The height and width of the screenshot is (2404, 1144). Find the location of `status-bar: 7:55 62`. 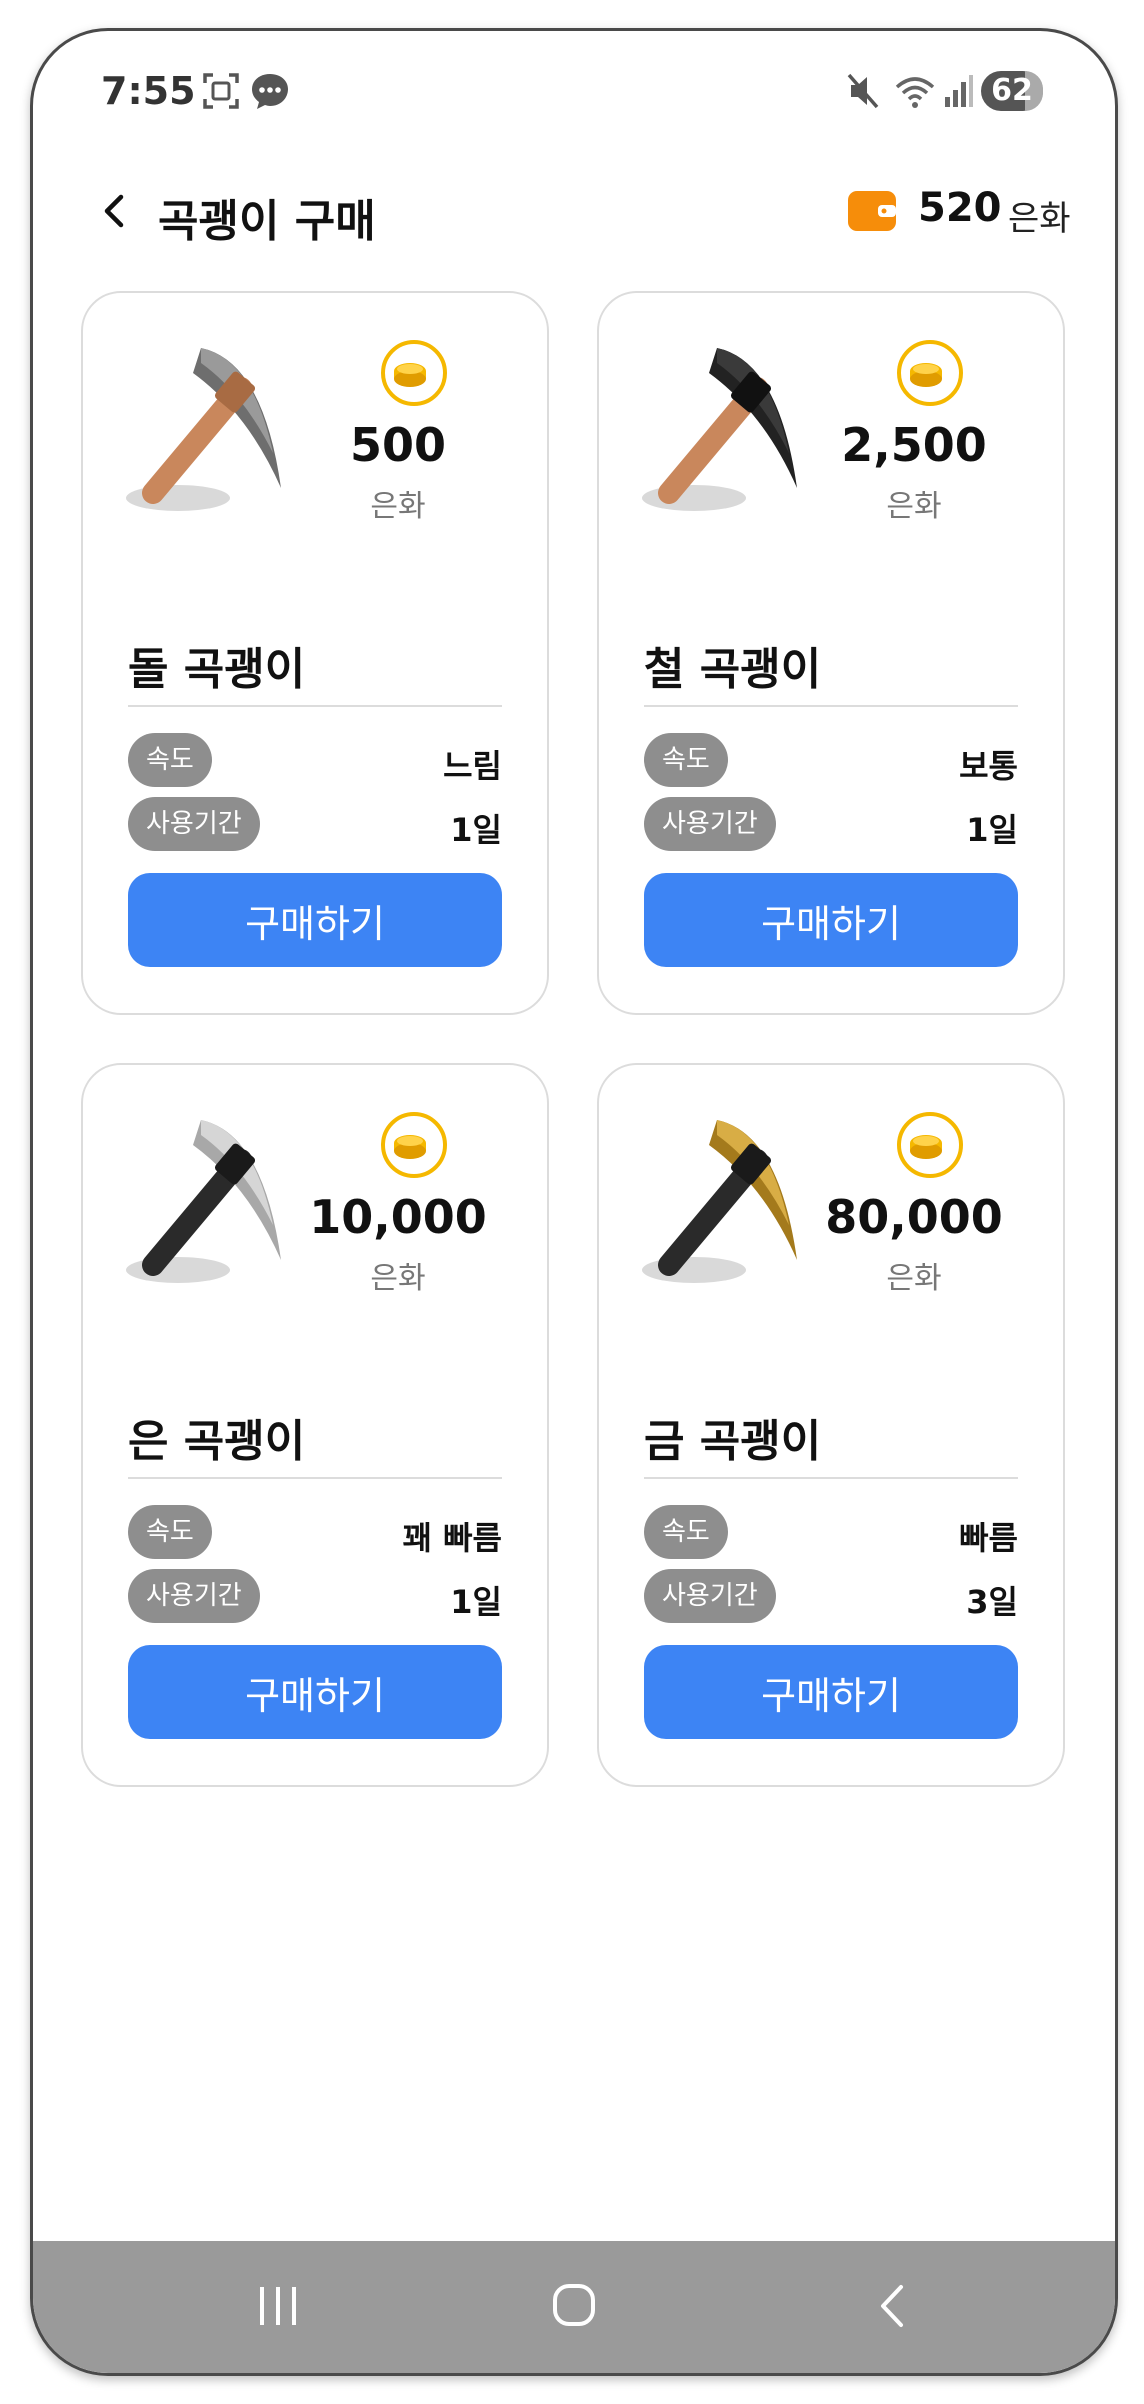

status-bar: 7:55 62 is located at coordinates (574, 96).